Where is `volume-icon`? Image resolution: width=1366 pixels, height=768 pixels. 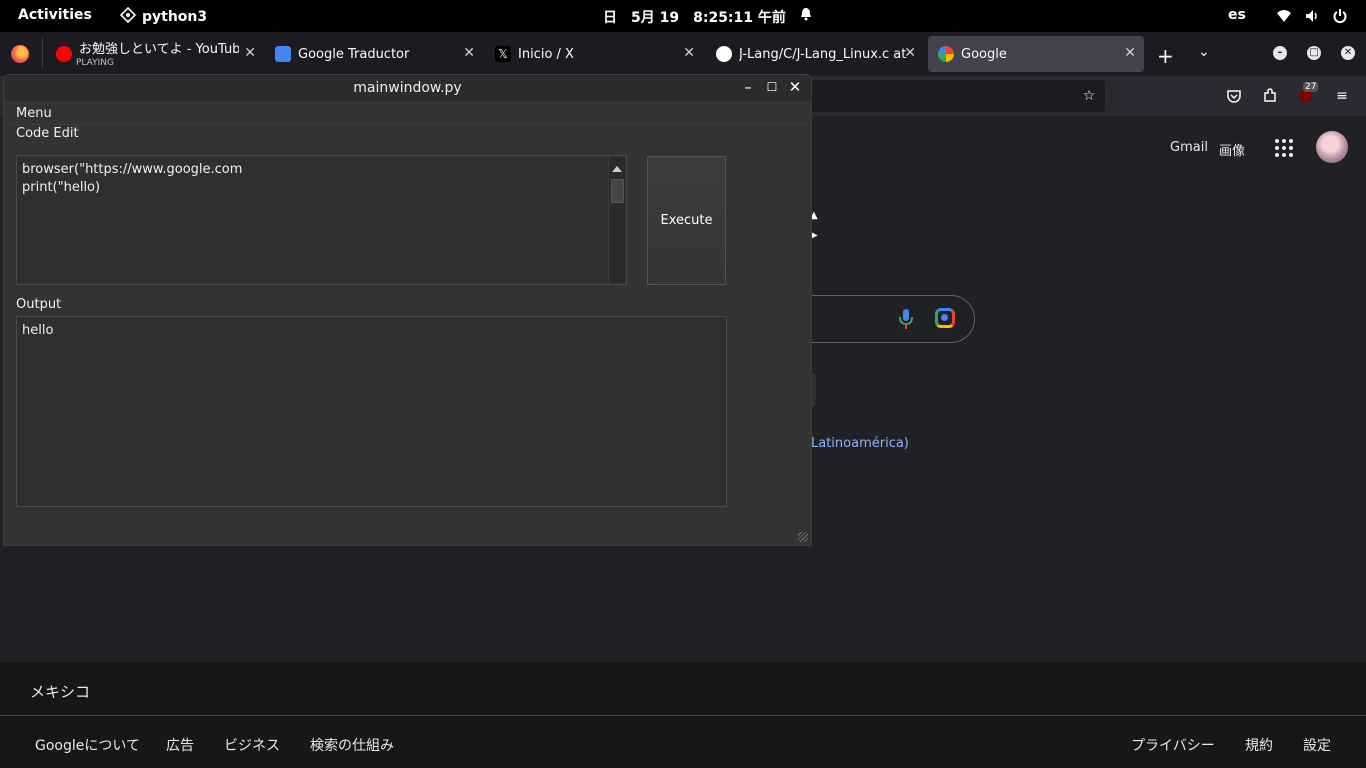 volume-icon is located at coordinates (1312, 16).